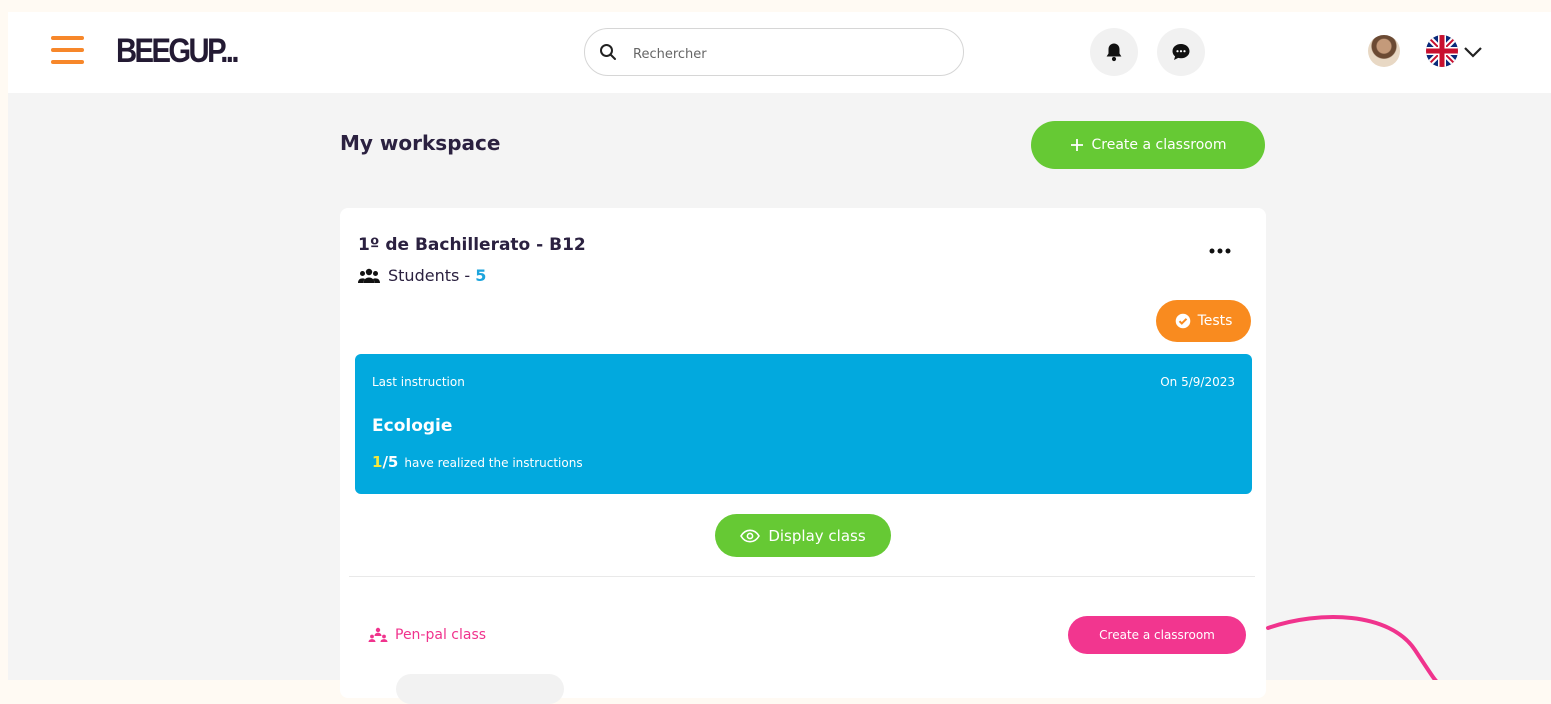  Describe the element at coordinates (783, 54) in the screenshot. I see `search-input` at that location.